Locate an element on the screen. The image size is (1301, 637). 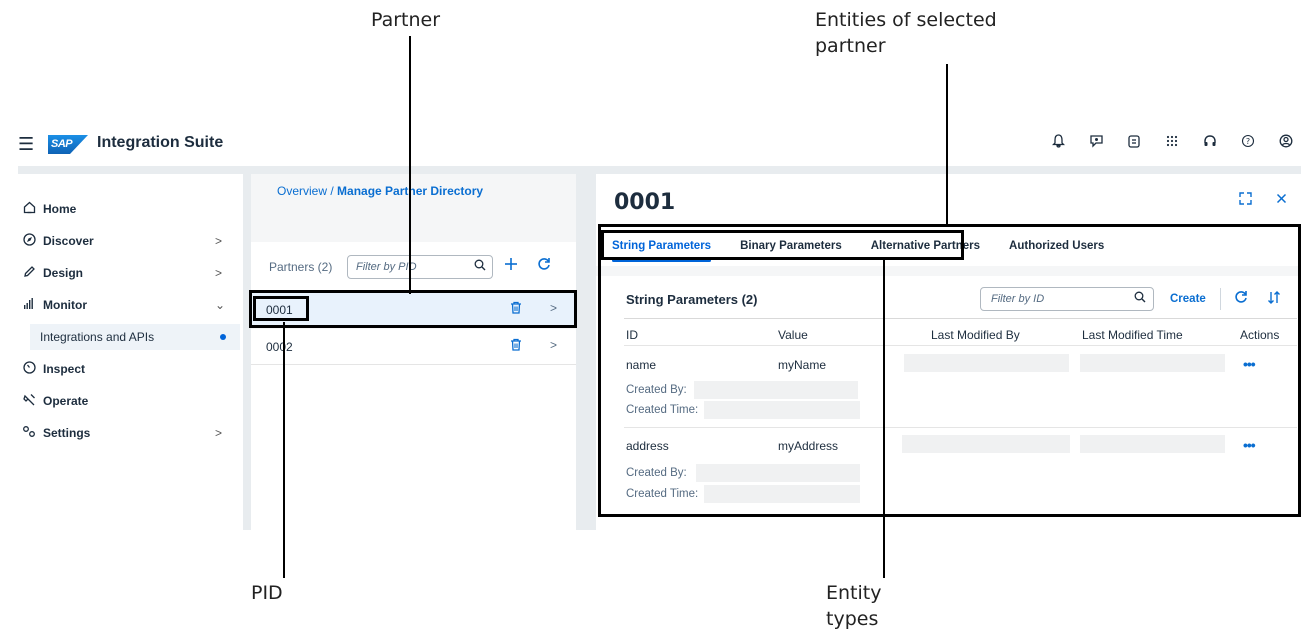
create-button: Create is located at coordinates (1188, 299).